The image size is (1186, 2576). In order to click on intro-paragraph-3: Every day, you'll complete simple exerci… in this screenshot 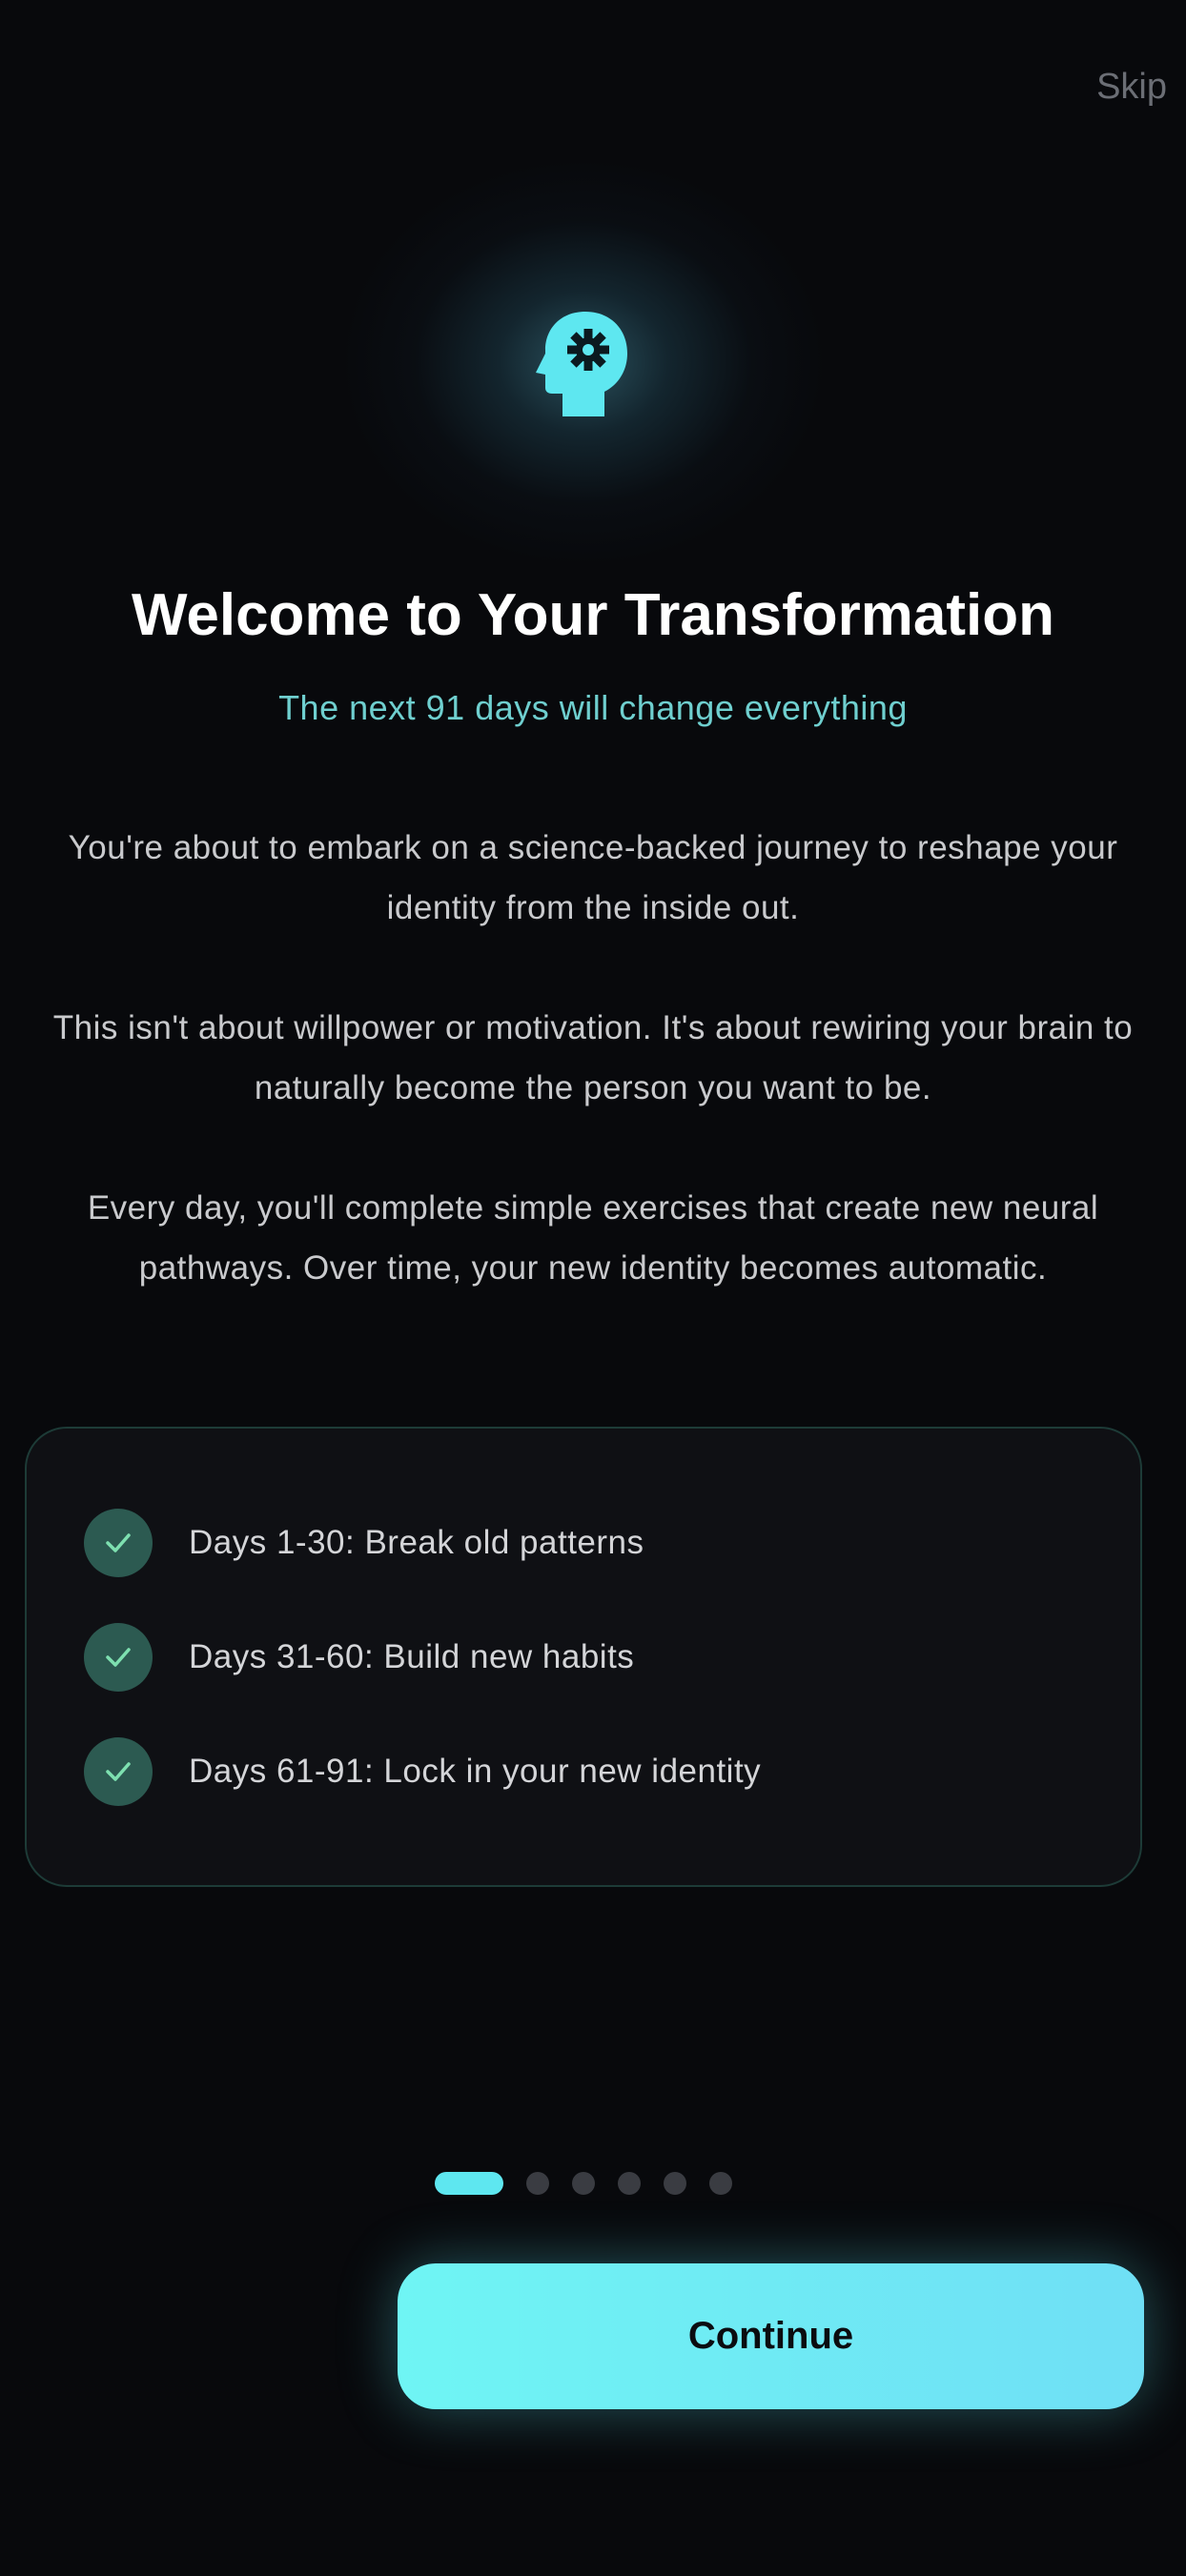, I will do `click(593, 1238)`.